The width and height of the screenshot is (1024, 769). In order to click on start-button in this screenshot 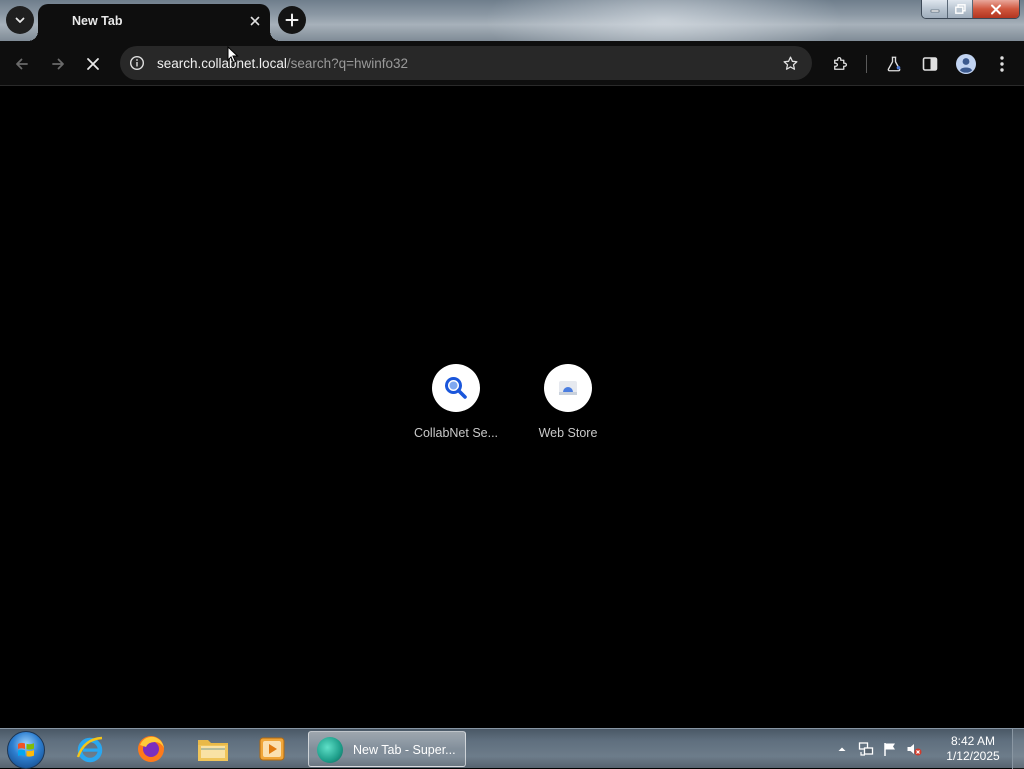, I will do `click(26, 750)`.